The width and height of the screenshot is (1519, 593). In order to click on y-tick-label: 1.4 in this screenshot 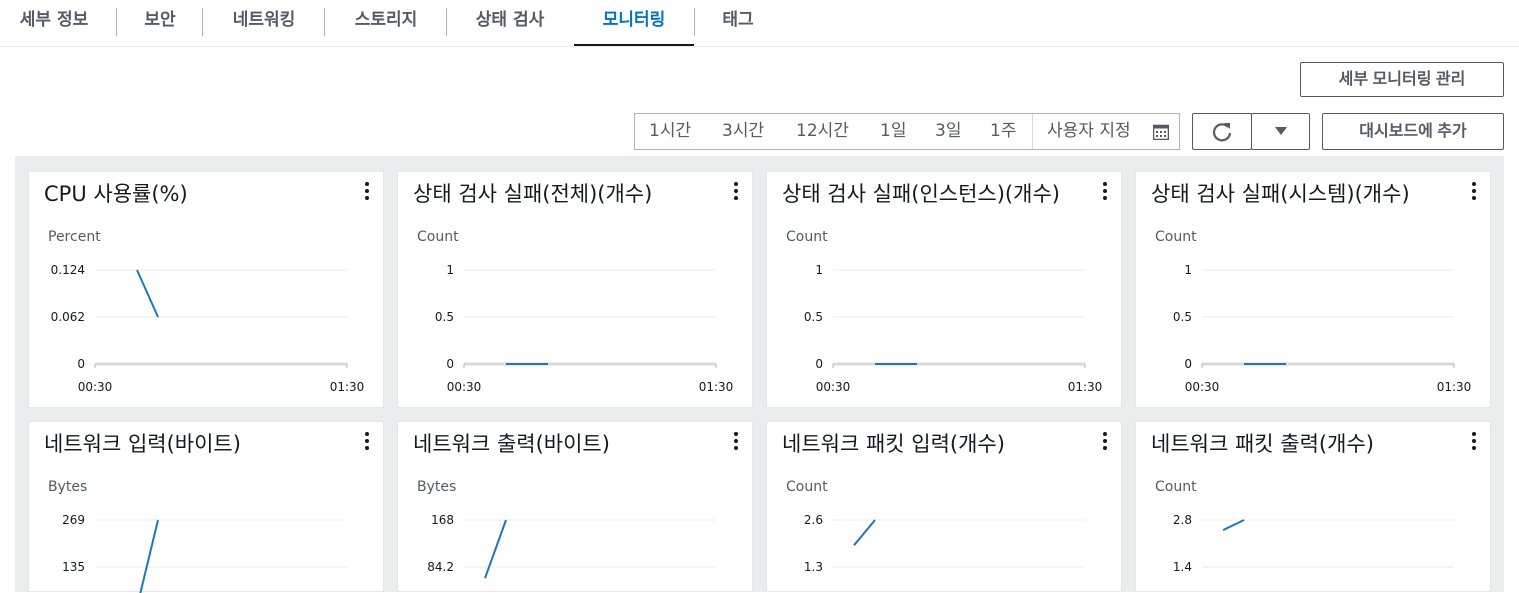, I will do `click(1182, 567)`.